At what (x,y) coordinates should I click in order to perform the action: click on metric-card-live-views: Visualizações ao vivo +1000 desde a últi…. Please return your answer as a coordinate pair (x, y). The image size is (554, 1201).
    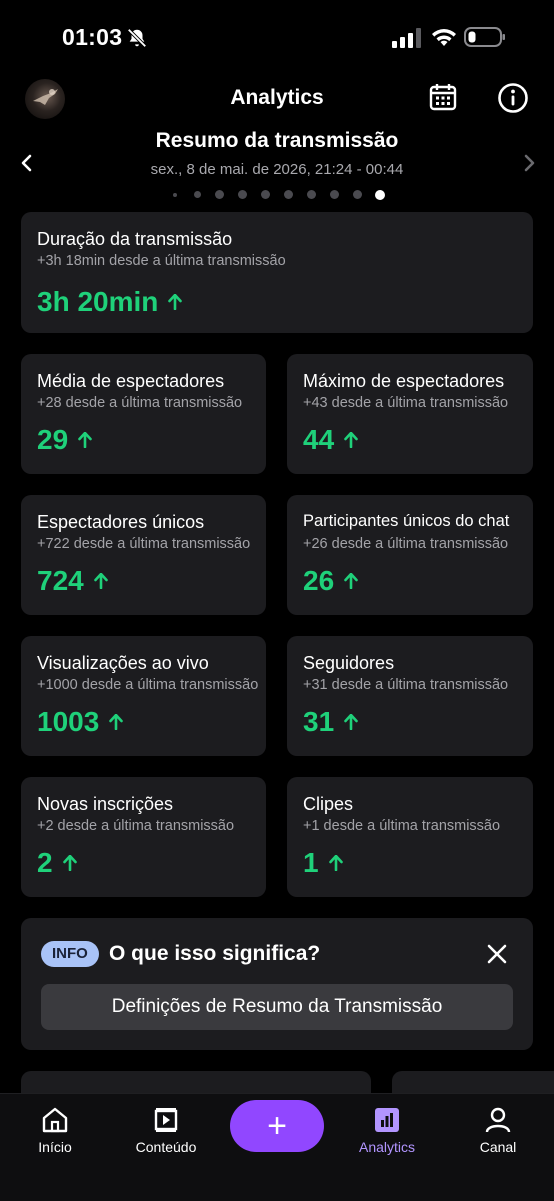
    Looking at the image, I should click on (143, 696).